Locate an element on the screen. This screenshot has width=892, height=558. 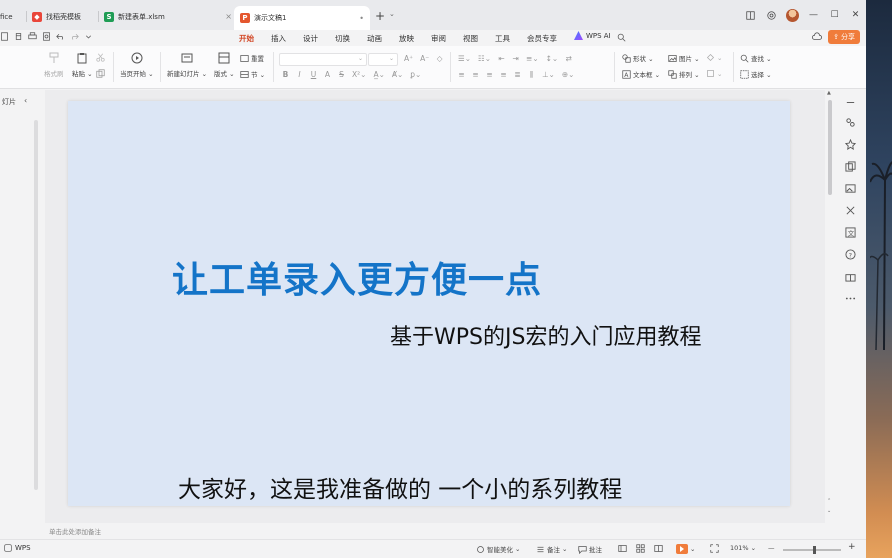
slide-caption: 大家好，这是我准备做的 一个小的系列教程 is located at coordinates (400, 487).